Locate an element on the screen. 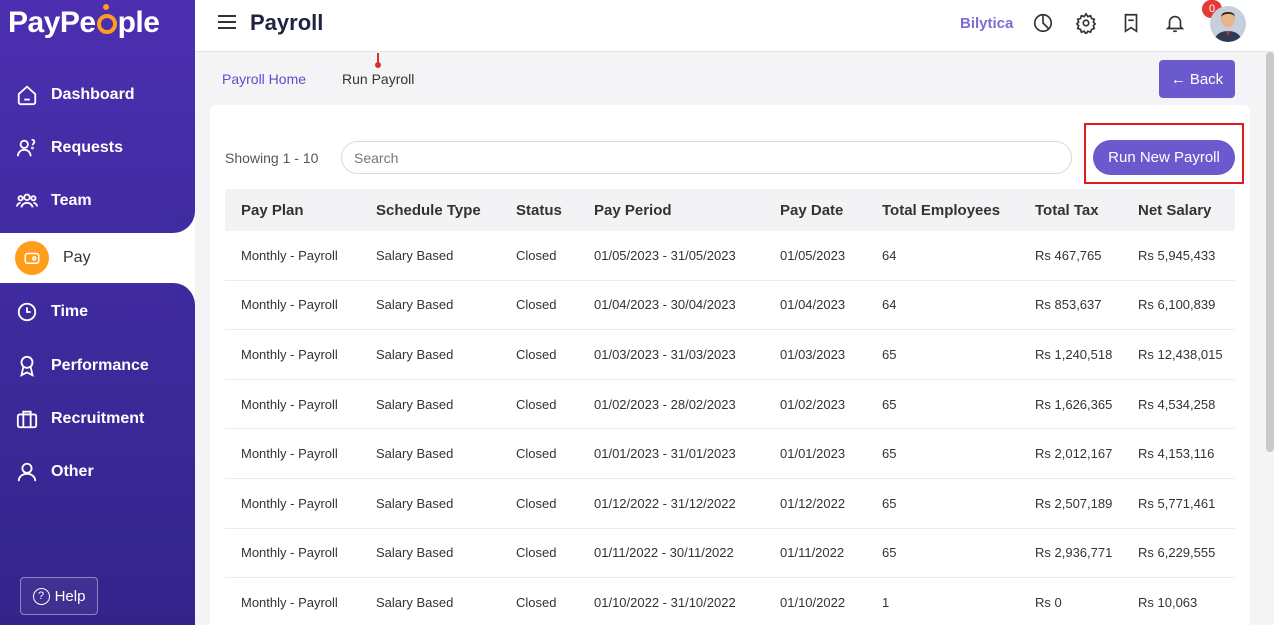 Image resolution: width=1274 pixels, height=625 pixels. paypeople-logo: PayPe ple is located at coordinates (84, 22).